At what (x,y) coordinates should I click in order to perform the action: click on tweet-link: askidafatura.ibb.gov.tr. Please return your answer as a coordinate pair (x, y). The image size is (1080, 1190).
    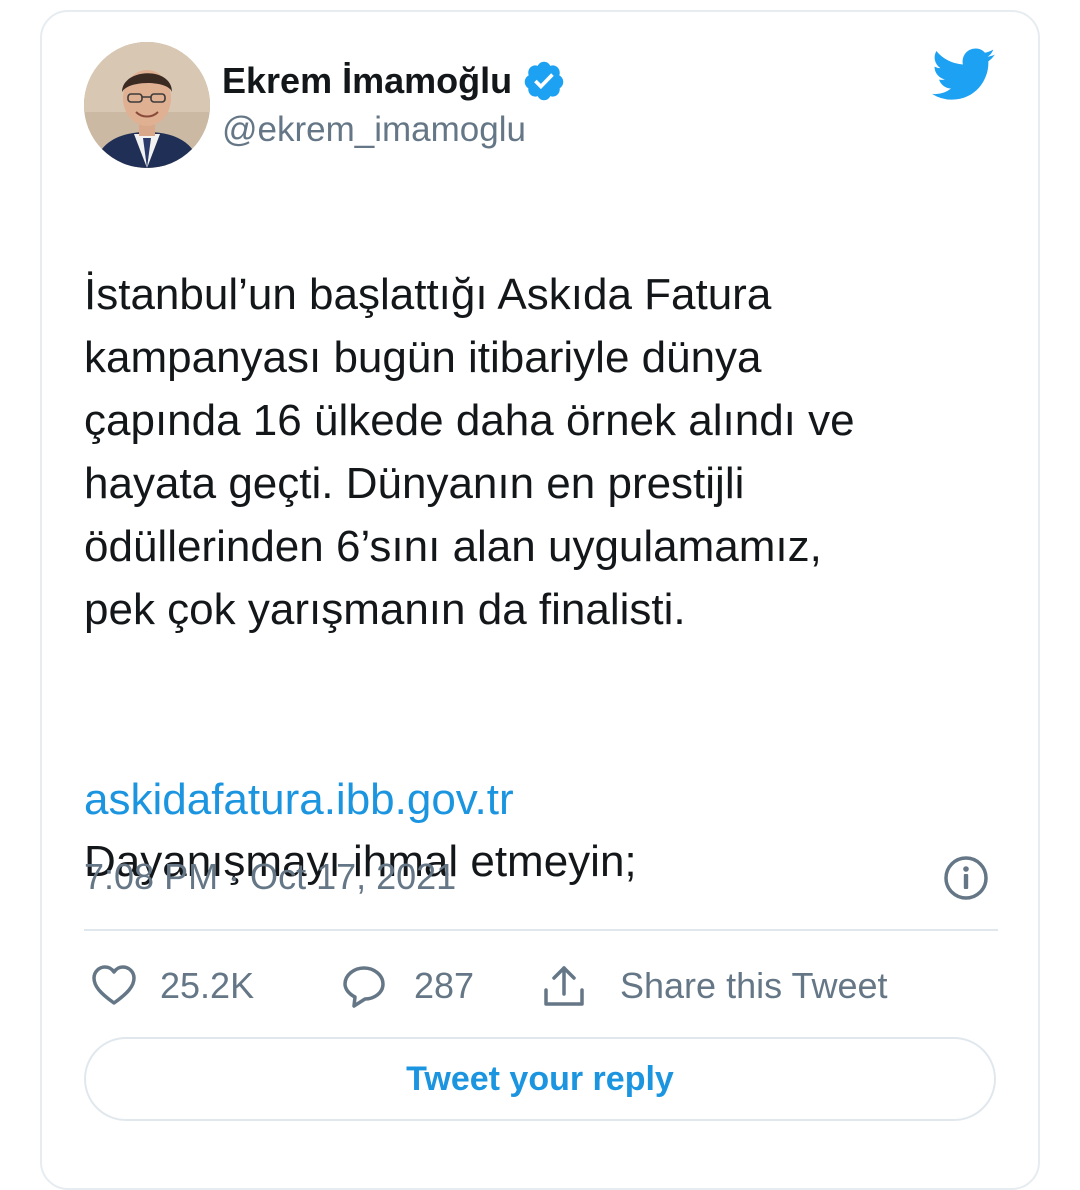
    Looking at the image, I should click on (299, 800).